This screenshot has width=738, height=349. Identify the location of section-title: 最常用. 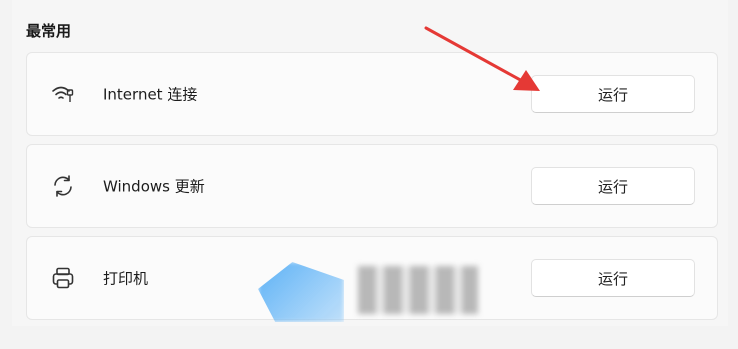
(49, 31).